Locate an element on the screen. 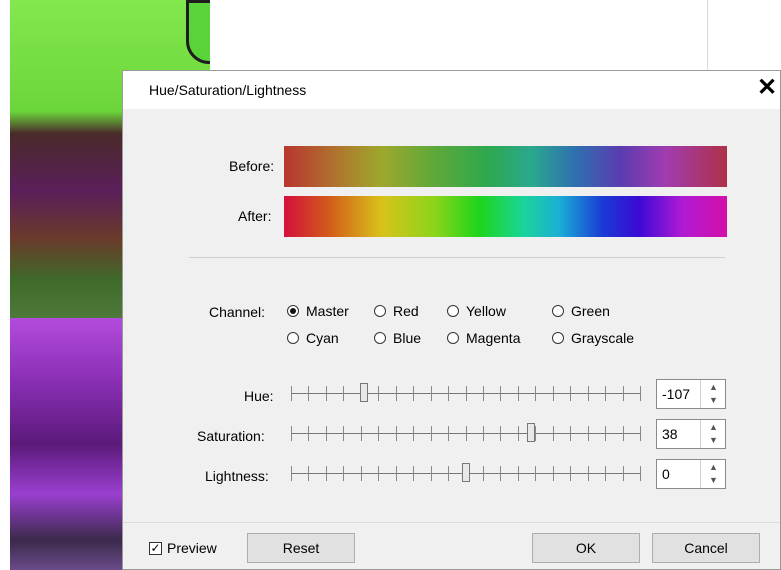 The image size is (781, 570). after-label: After: is located at coordinates (255, 216).